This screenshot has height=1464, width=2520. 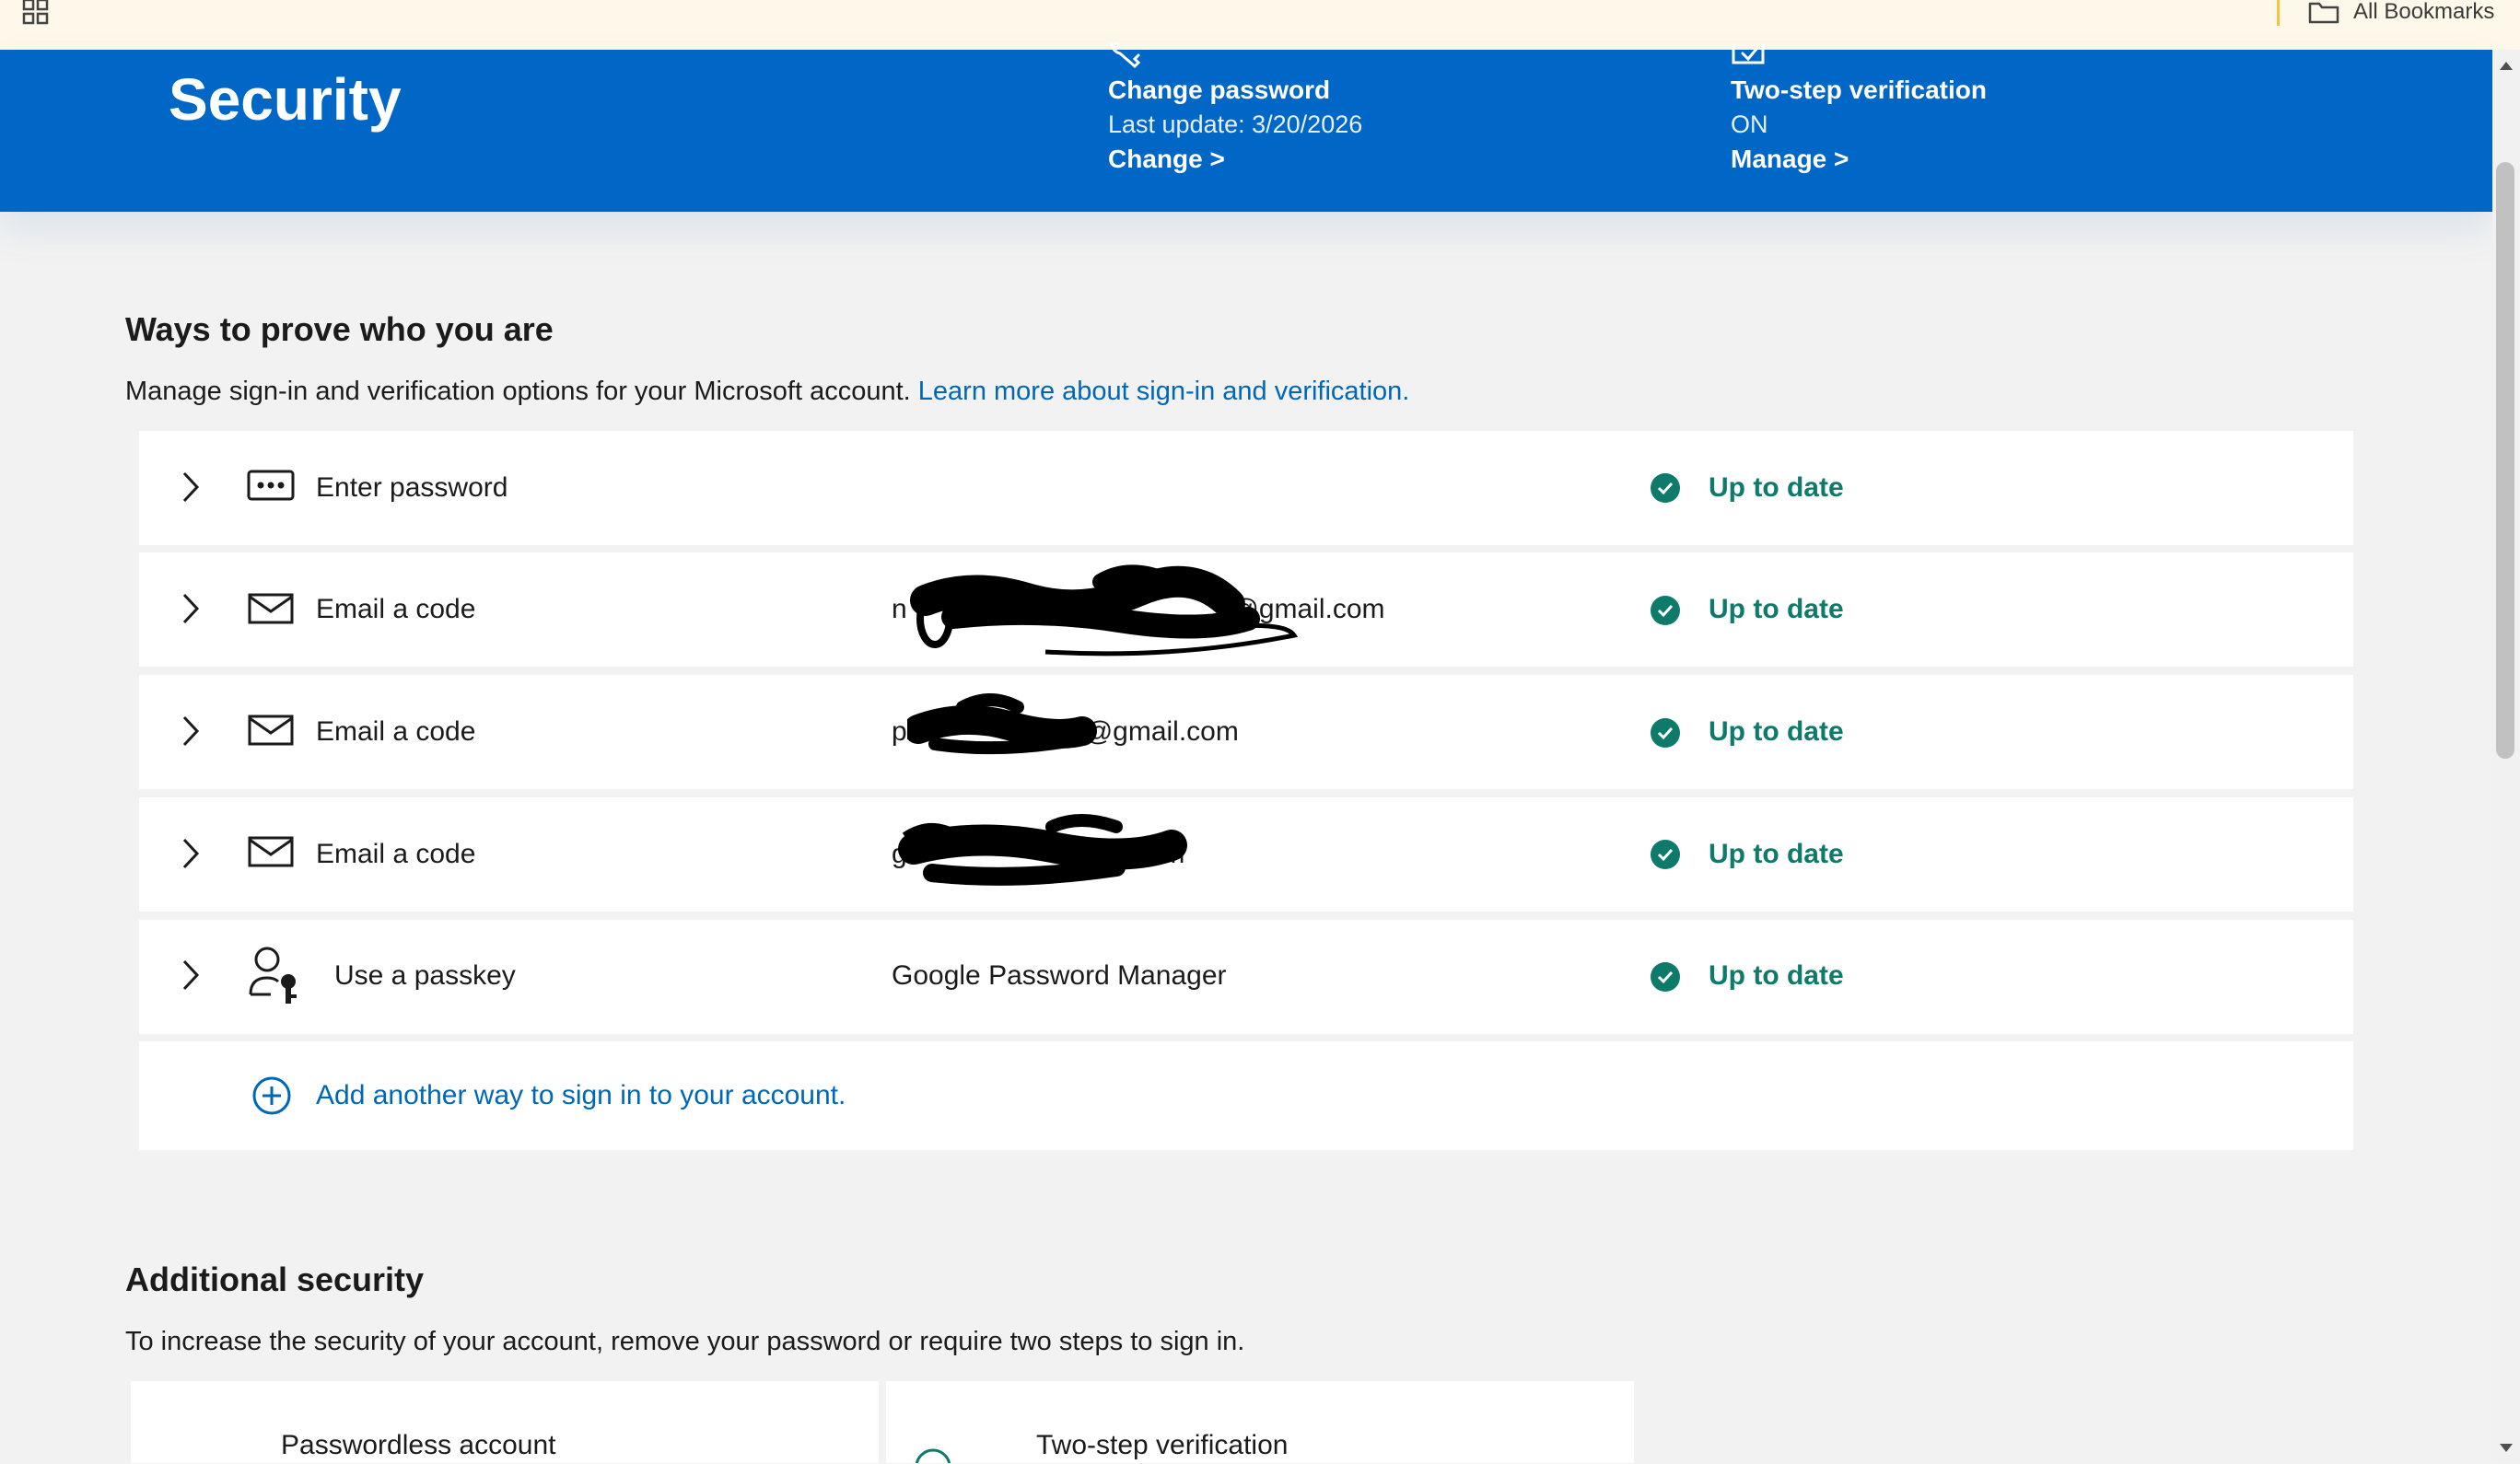 What do you see at coordinates (271, 1096) in the screenshot?
I see `add-circle-icon` at bounding box center [271, 1096].